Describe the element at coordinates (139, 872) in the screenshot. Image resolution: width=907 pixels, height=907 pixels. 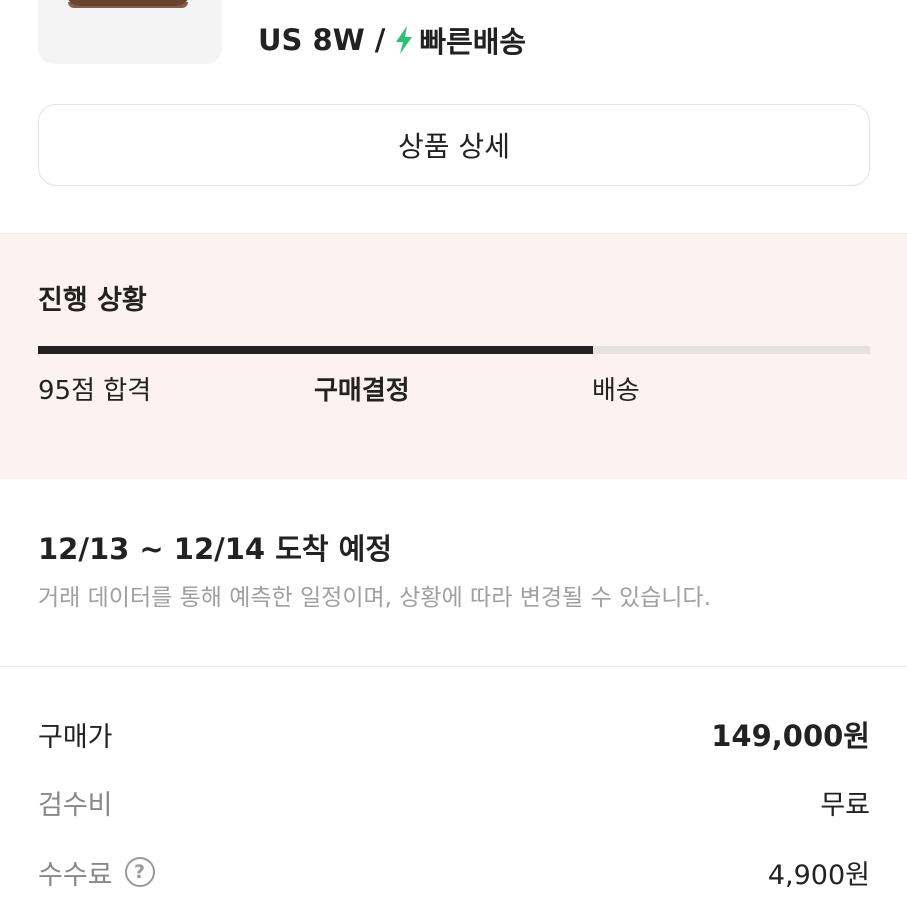
I see `question-circle-icon: ?` at that location.